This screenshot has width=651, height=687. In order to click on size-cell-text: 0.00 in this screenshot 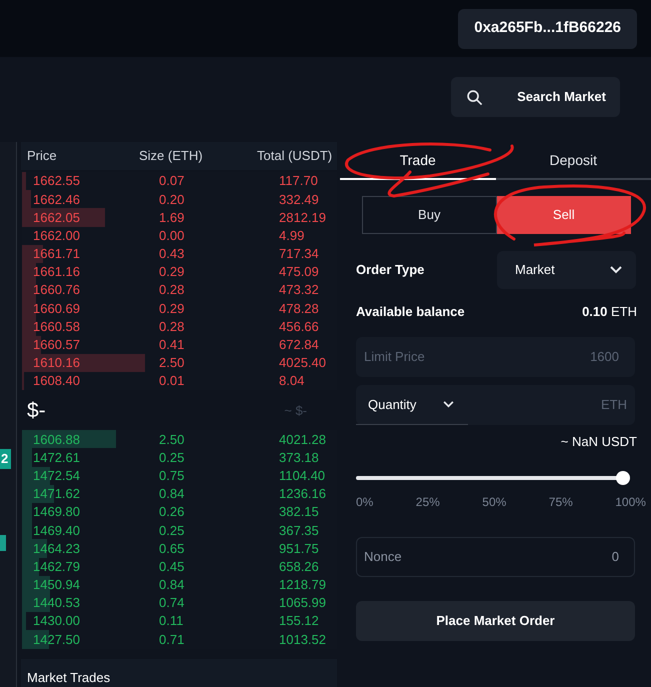, I will do `click(172, 235)`.